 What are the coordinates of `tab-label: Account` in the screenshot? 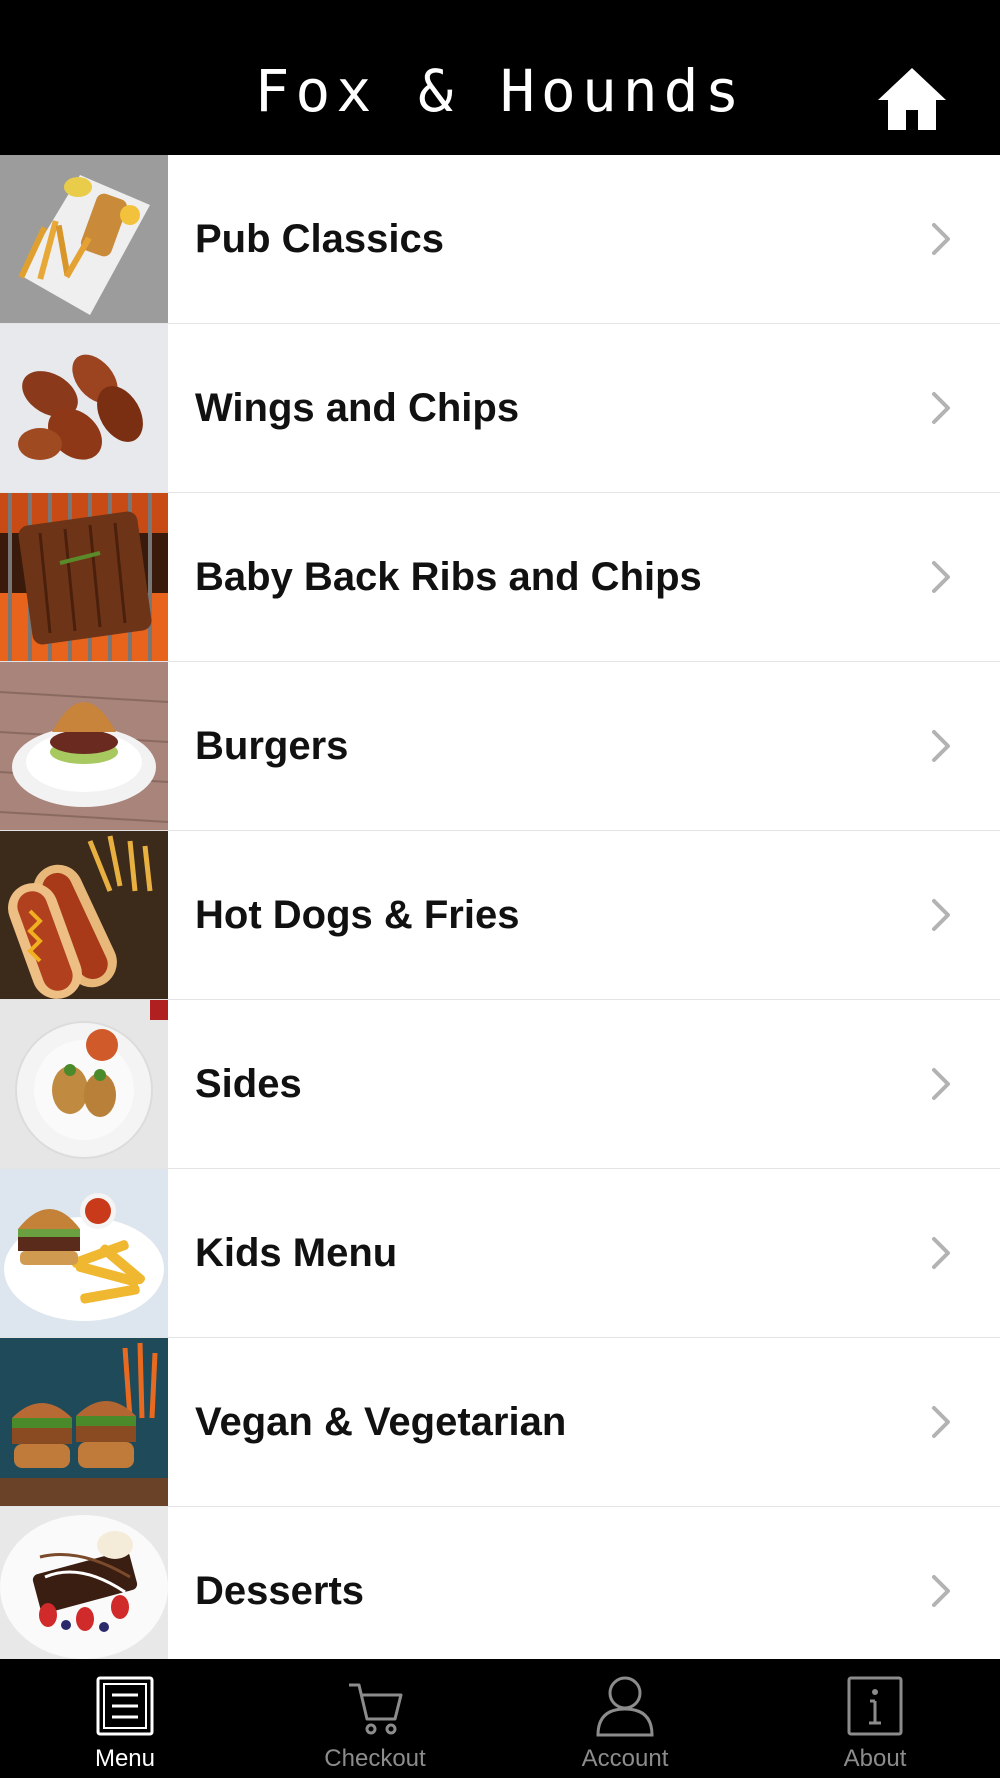 It's located at (625, 1758).